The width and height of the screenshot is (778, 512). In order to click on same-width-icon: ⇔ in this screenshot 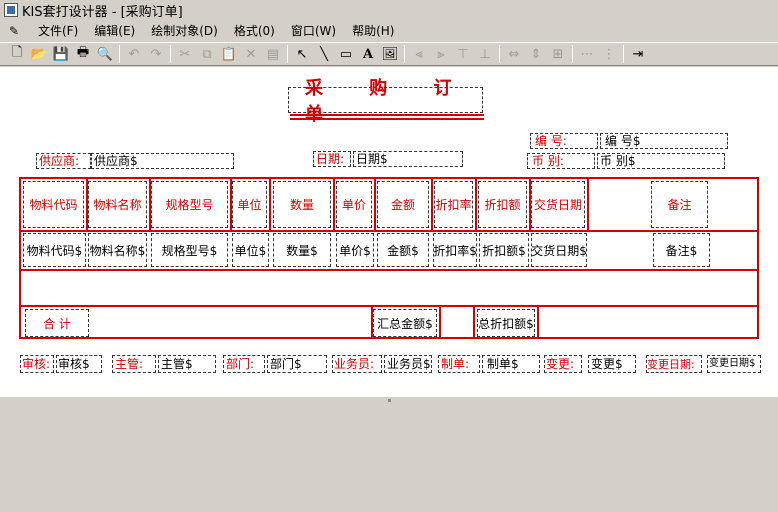, I will do `click(514, 54)`.